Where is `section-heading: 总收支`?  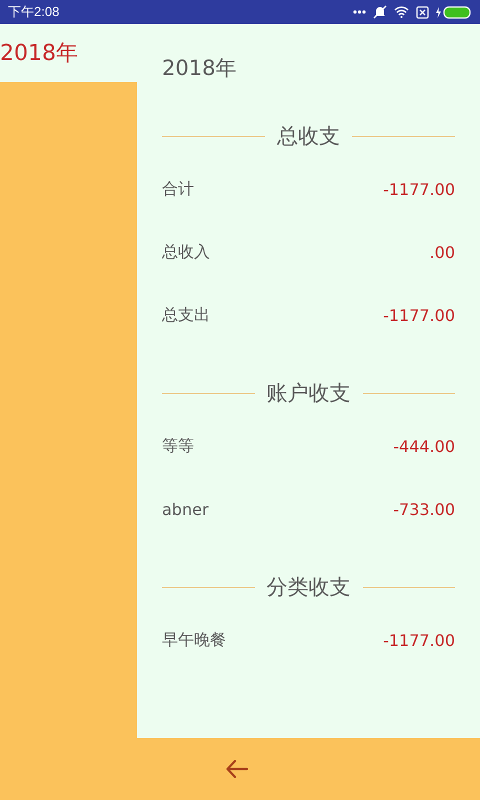 section-heading: 总收支 is located at coordinates (308, 136).